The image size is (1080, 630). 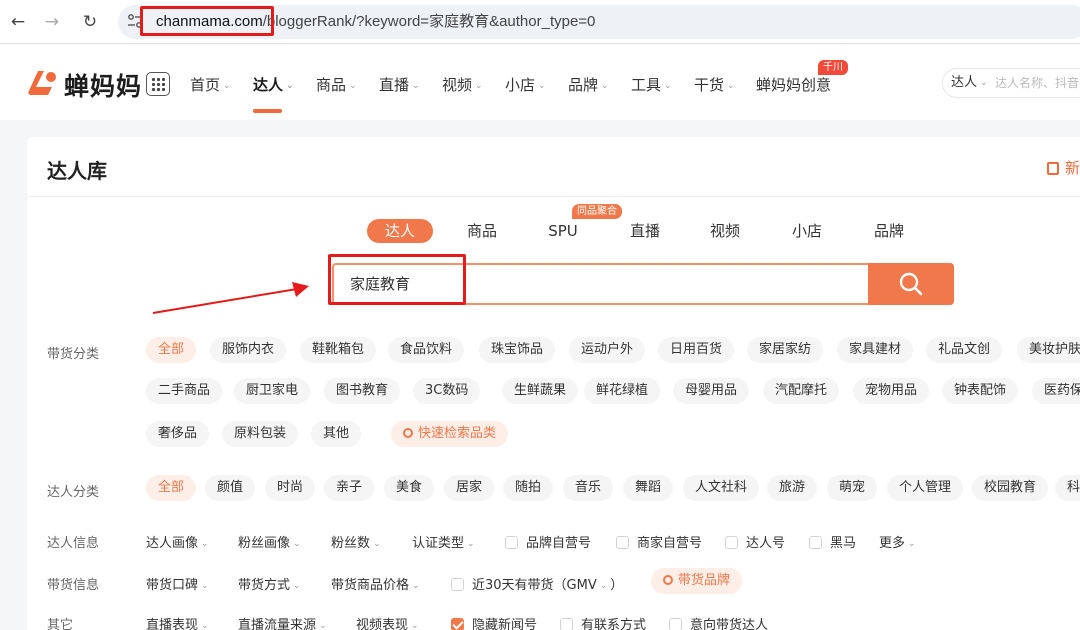 What do you see at coordinates (18, 22) in the screenshot?
I see `back-arrow-icon: ←` at bounding box center [18, 22].